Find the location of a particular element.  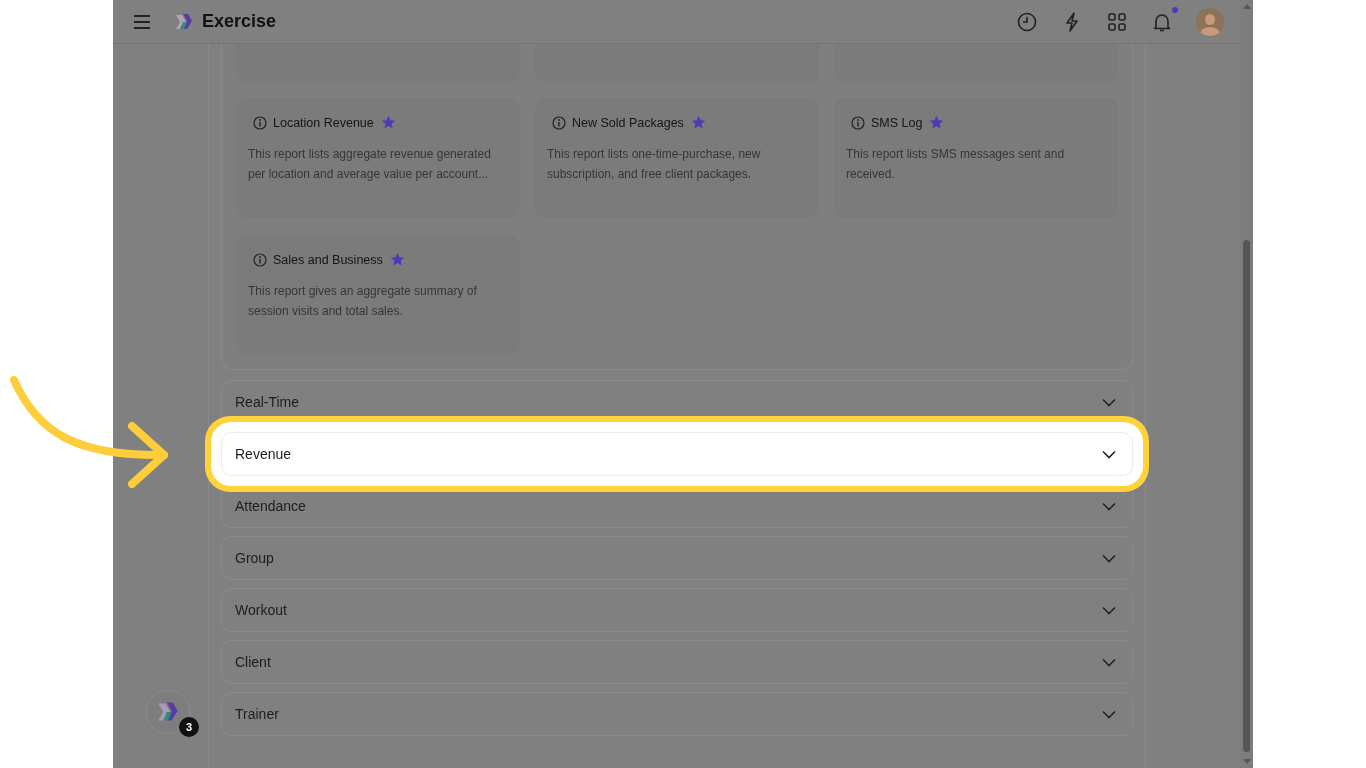

section-header: Workout is located at coordinates (677, 610).